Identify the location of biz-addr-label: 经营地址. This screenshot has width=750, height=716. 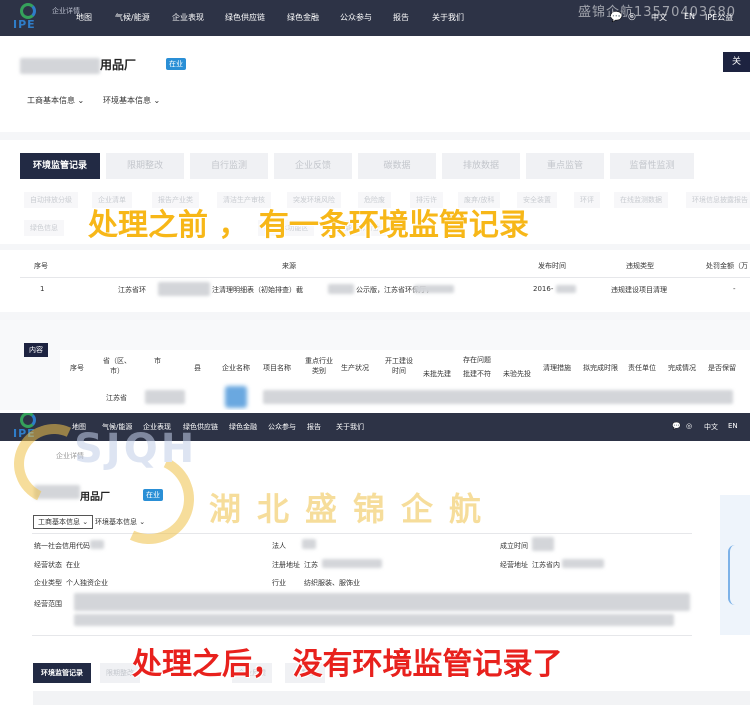
(514, 565).